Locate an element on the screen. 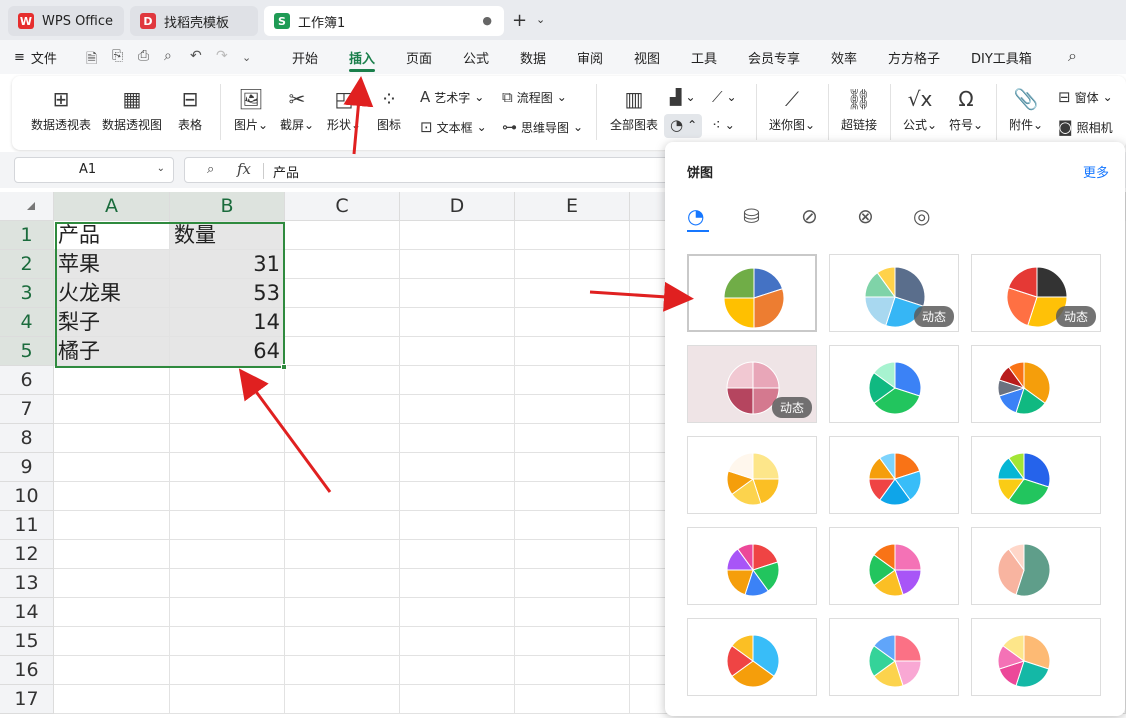 Image resolution: width=1126 pixels, height=718 pixels. save-icon: 🗎 is located at coordinates (91, 60).